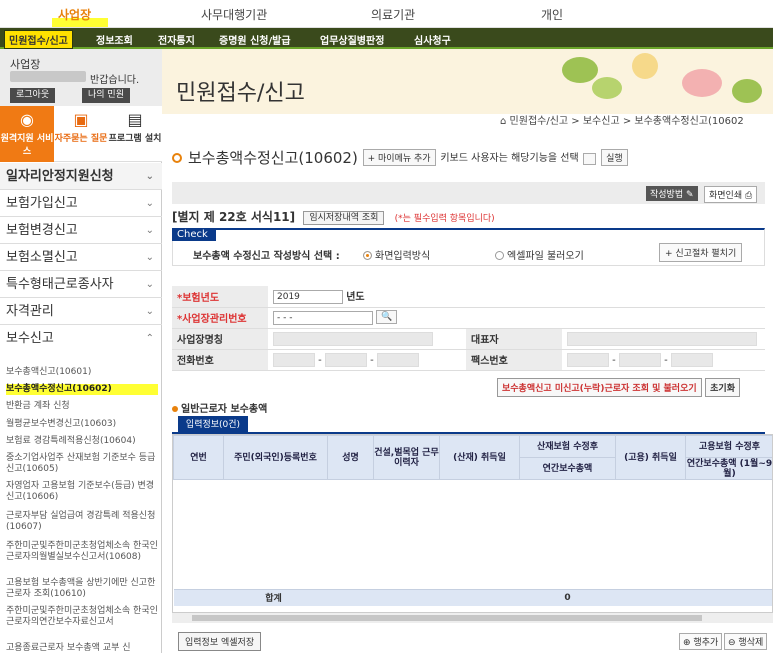  Describe the element at coordinates (25, 64) in the screenshot. I see `user-org: 사업장` at that location.